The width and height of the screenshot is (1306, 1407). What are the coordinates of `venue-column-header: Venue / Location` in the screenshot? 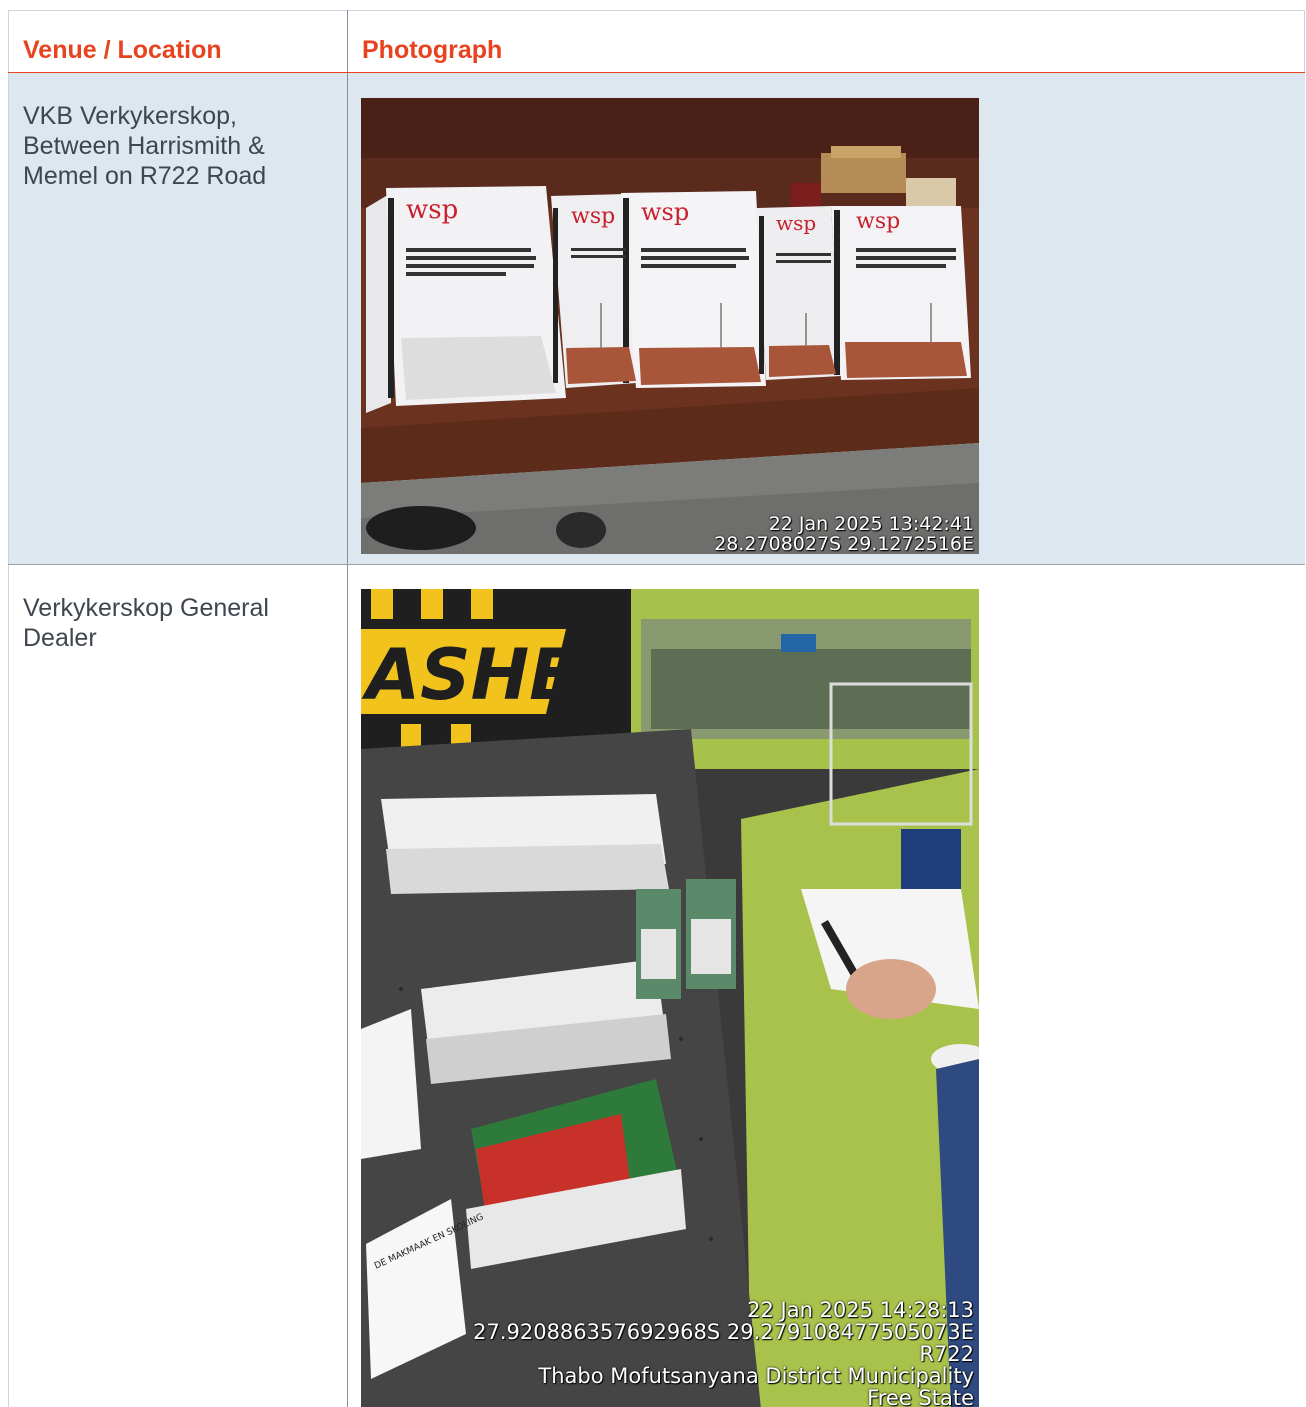 It's located at (178, 41).